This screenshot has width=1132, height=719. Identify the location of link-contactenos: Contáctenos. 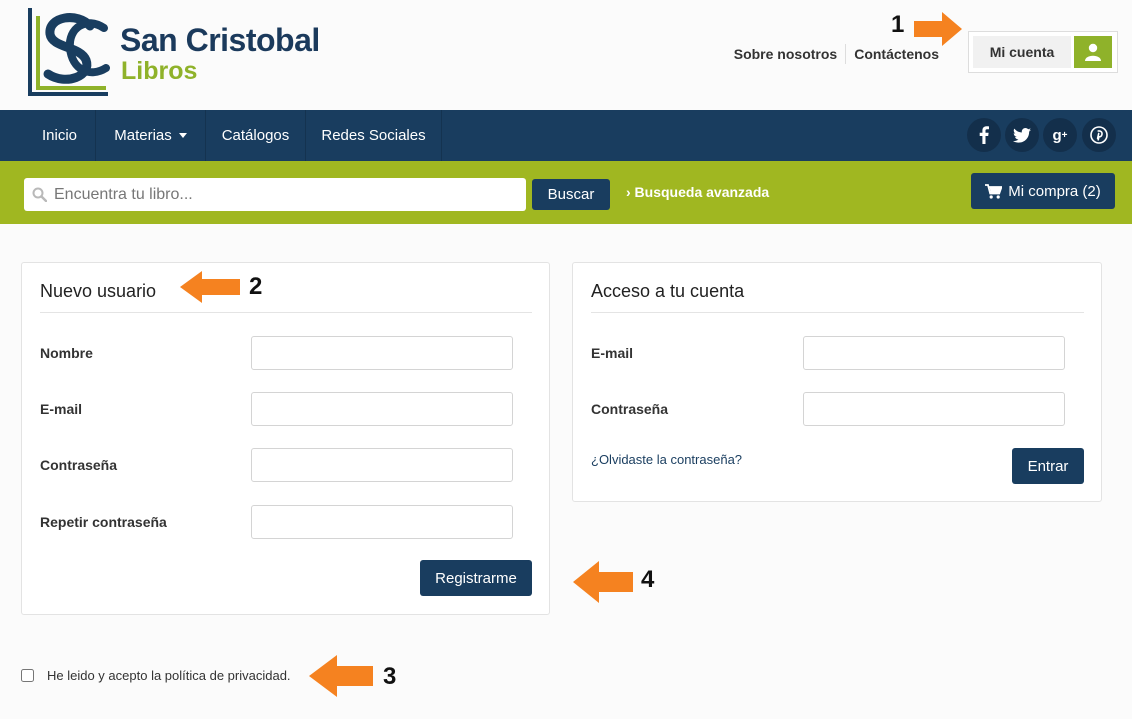
(896, 54).